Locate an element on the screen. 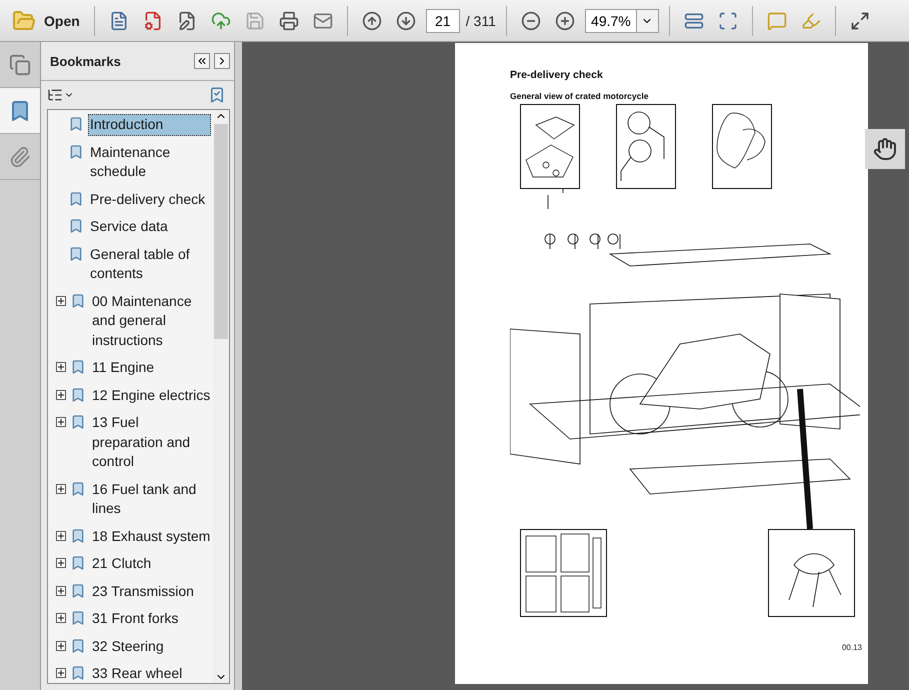 The image size is (909, 690). bookmark-item: 13 Fuel preparation and control is located at coordinates (151, 442).